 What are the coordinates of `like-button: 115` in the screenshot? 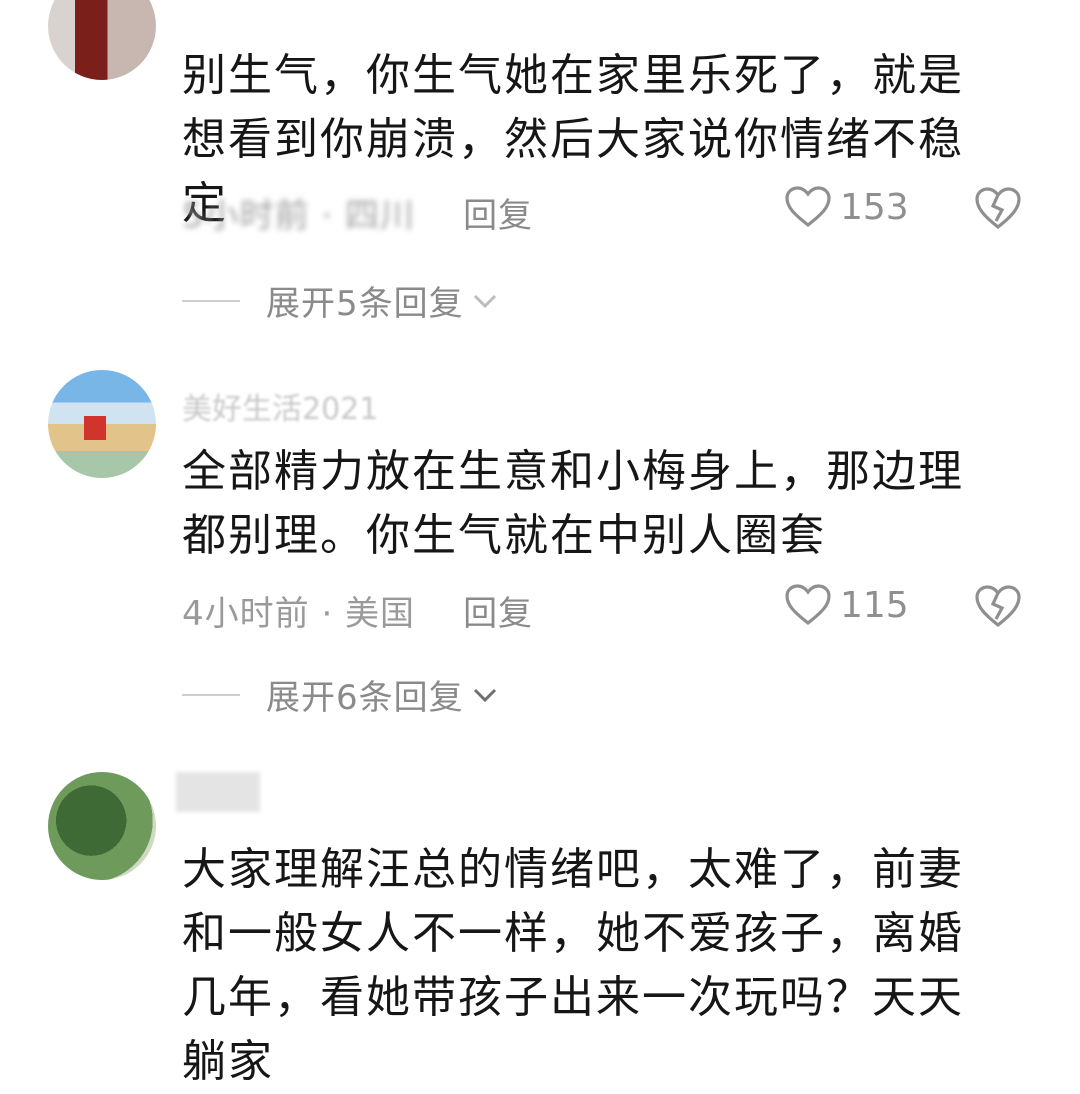 It's located at (846, 605).